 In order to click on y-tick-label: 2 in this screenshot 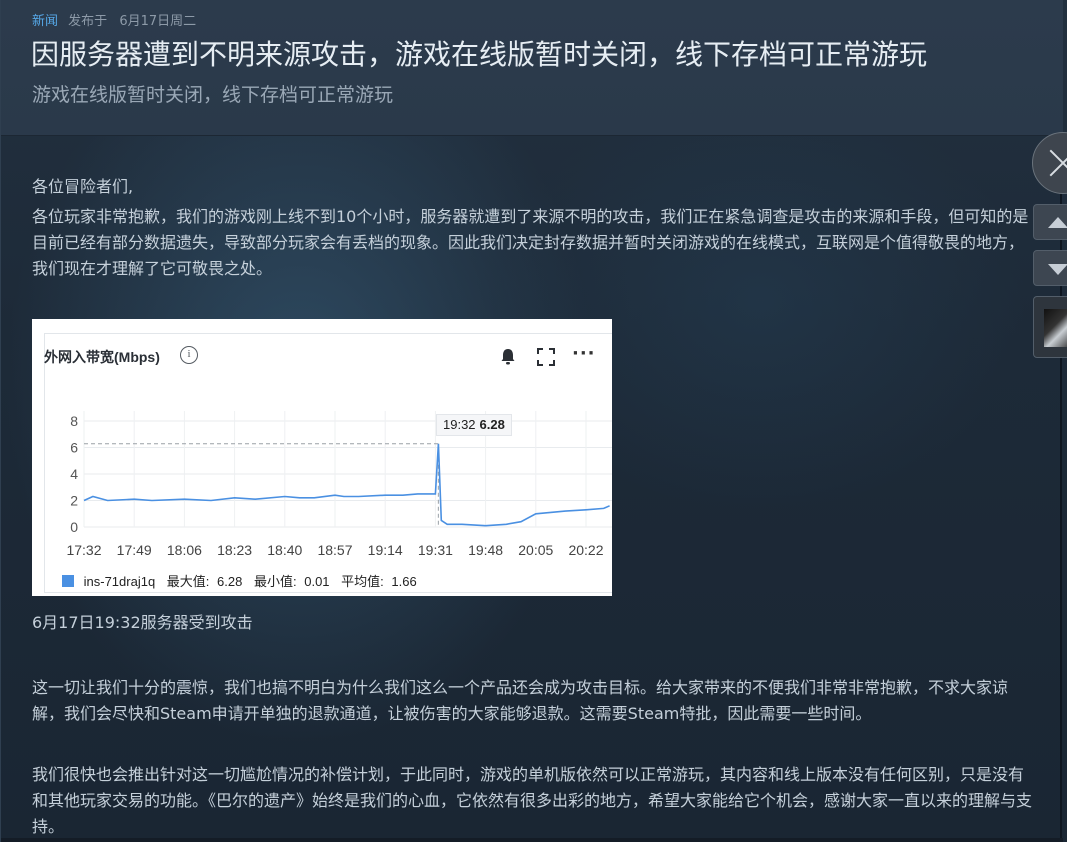, I will do `click(74, 501)`.